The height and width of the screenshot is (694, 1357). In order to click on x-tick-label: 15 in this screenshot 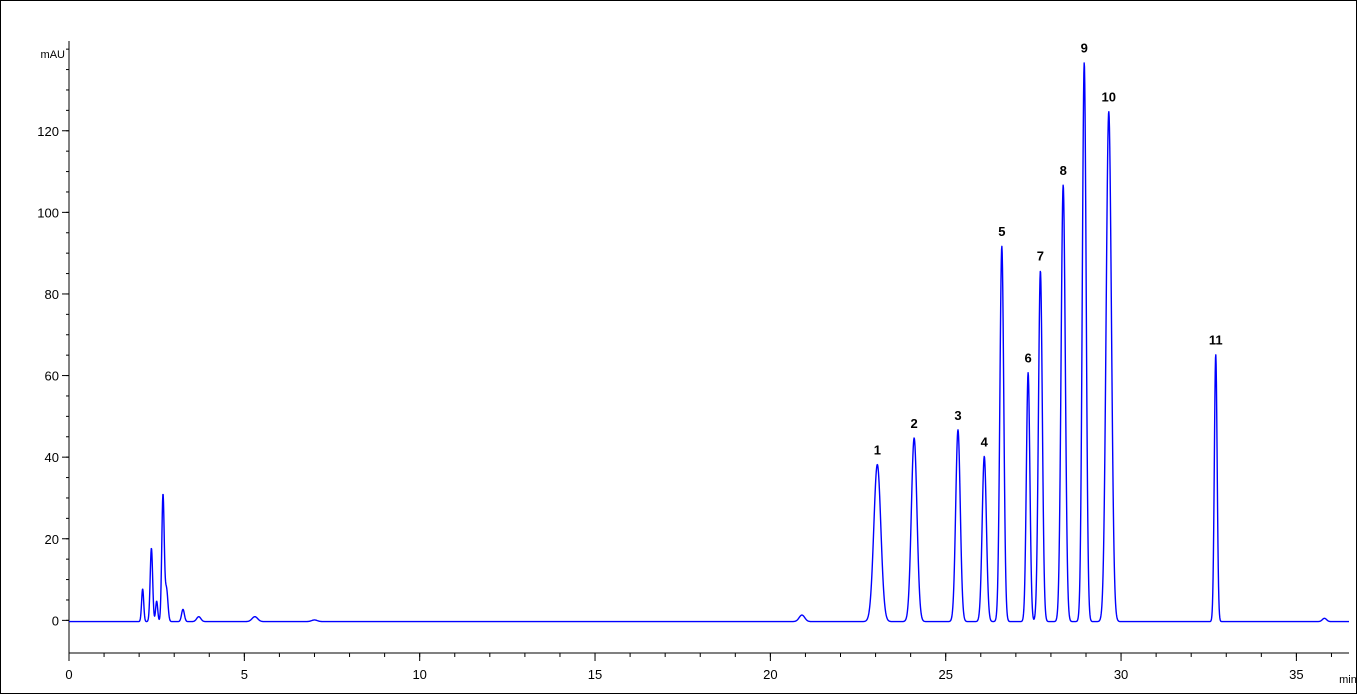, I will do `click(595, 674)`.